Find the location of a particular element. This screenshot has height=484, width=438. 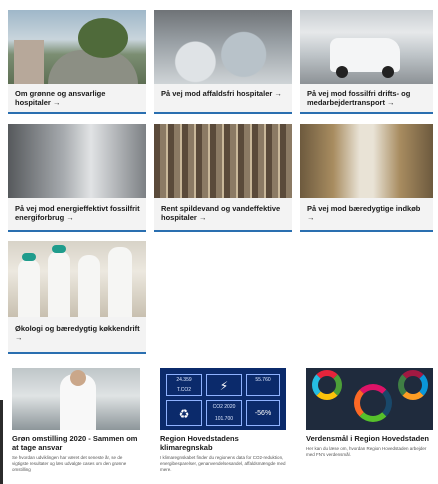

warehouse-image is located at coordinates (366, 161).